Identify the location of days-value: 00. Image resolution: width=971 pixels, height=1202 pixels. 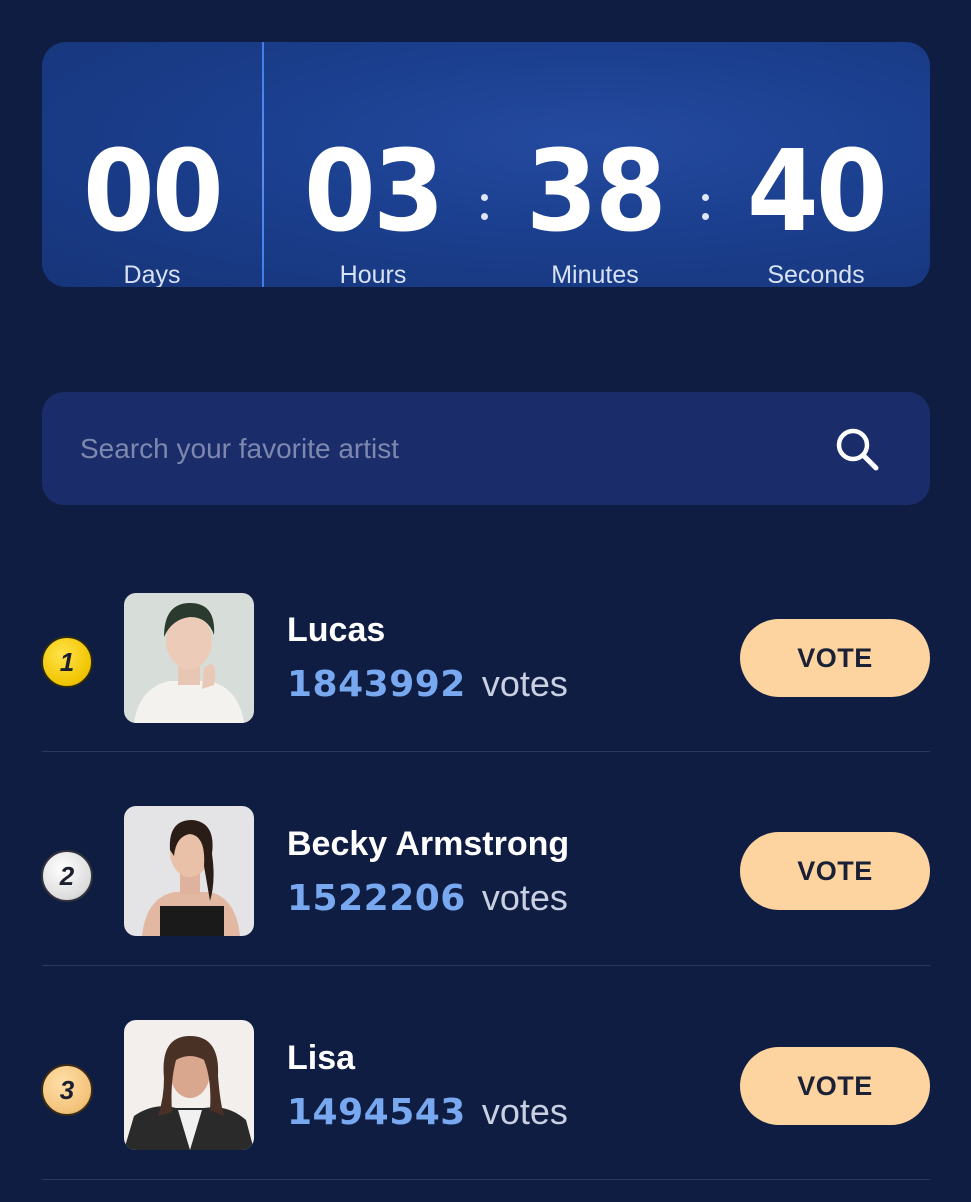
(153, 192).